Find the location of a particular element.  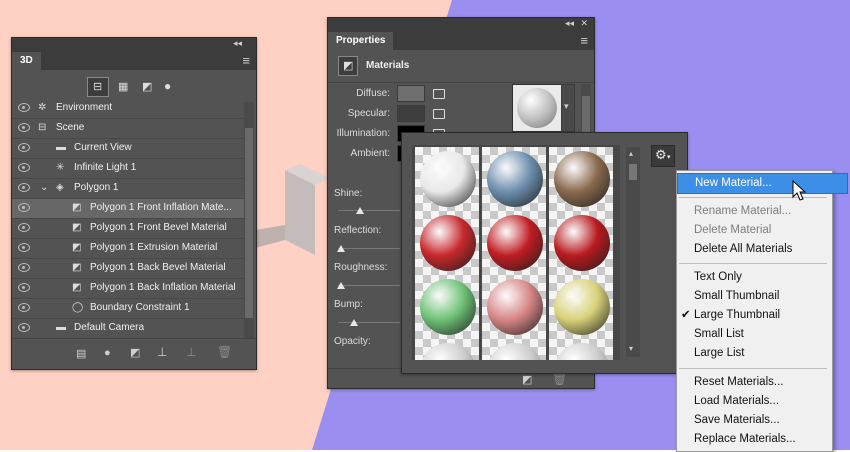

layer-row: ◯ Boundary Constraint 1 is located at coordinates (132, 308).